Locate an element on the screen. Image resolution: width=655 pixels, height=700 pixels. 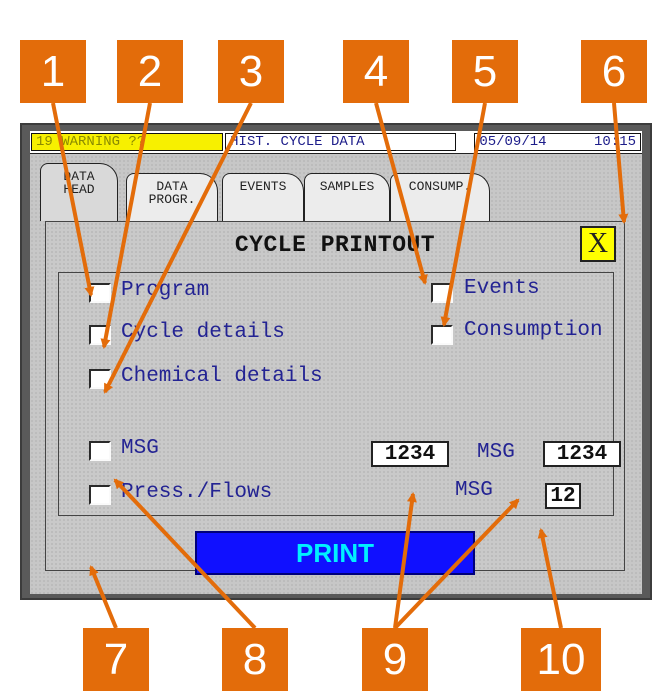
msg-label: MSG is located at coordinates (140, 448).